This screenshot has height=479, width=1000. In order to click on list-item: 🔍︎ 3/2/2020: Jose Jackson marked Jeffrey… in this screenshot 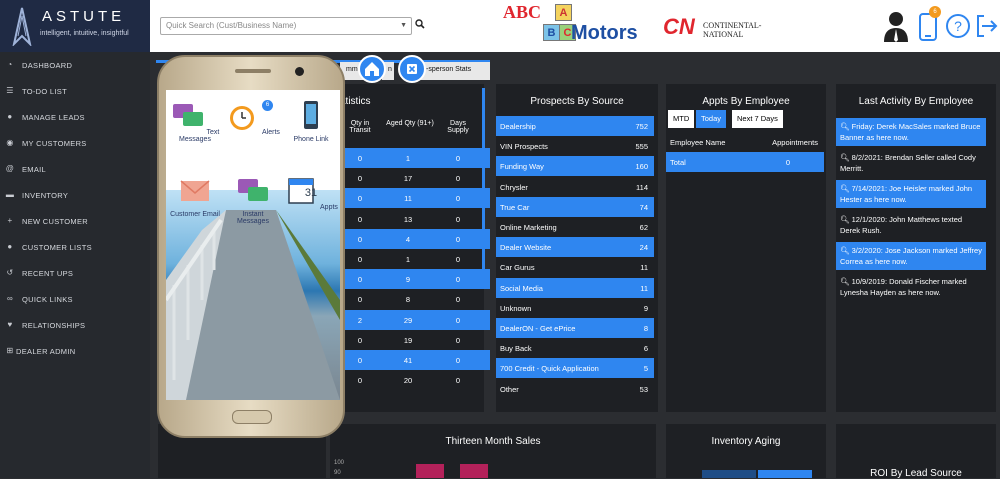, I will do `click(911, 256)`.